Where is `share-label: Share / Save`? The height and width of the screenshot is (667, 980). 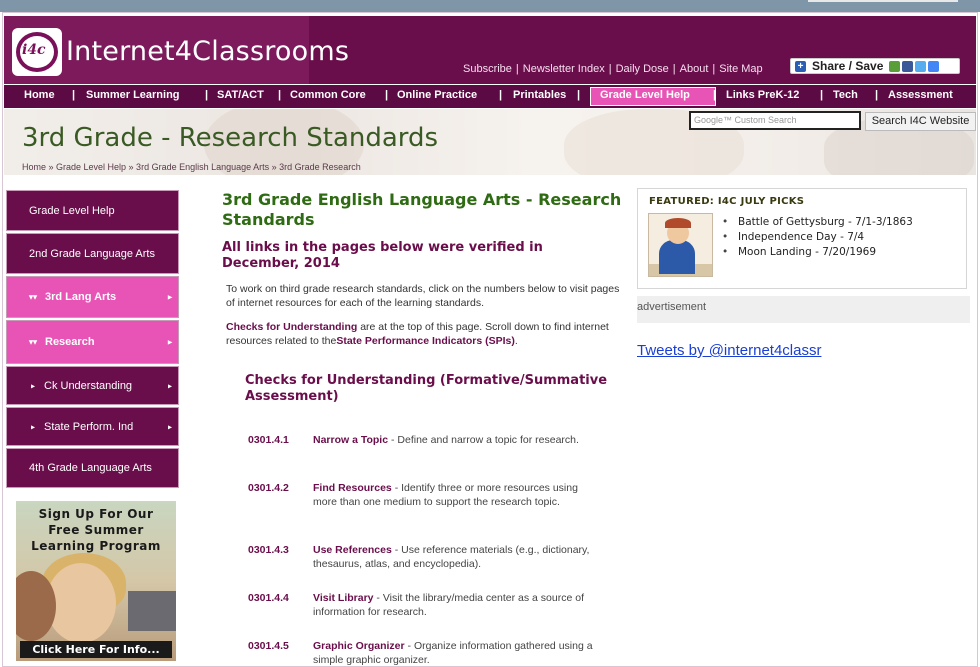
share-label: Share / Save is located at coordinates (848, 66).